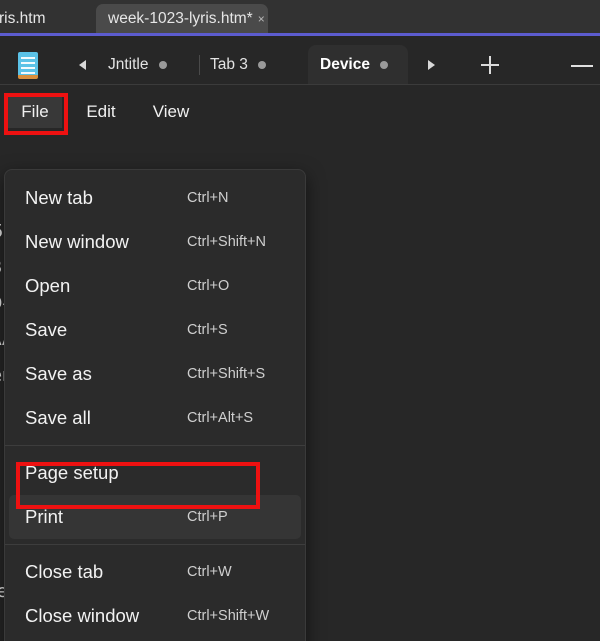  Describe the element at coordinates (300, 63) in the screenshot. I see `notepad-tab-strip: Jntitle Tab 3 Devicе` at that location.